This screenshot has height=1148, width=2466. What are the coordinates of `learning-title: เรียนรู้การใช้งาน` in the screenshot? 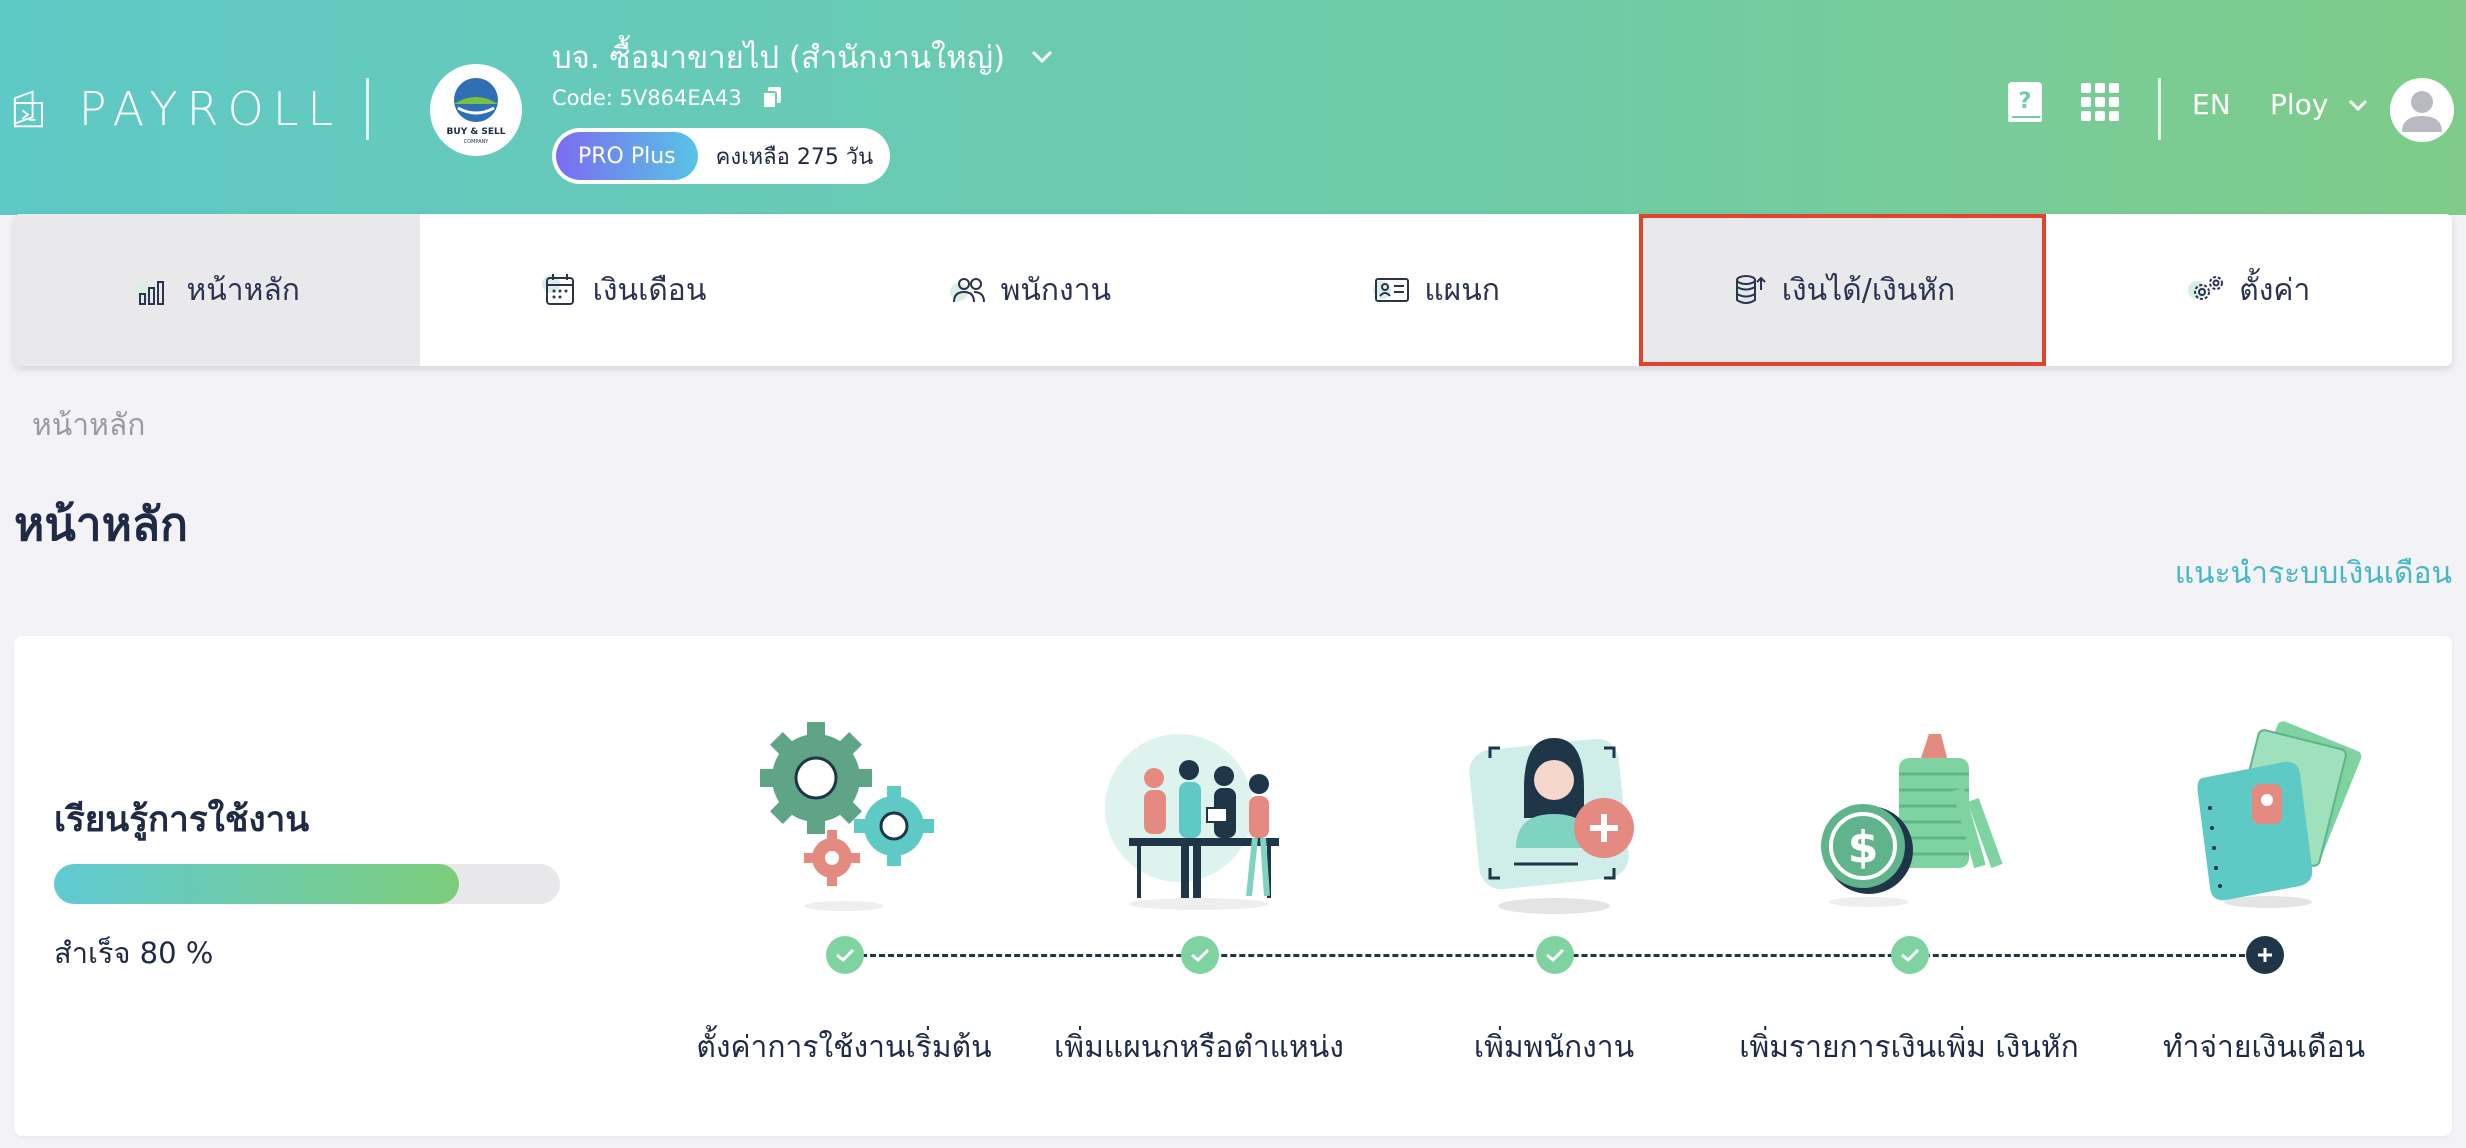 It's located at (182, 820).